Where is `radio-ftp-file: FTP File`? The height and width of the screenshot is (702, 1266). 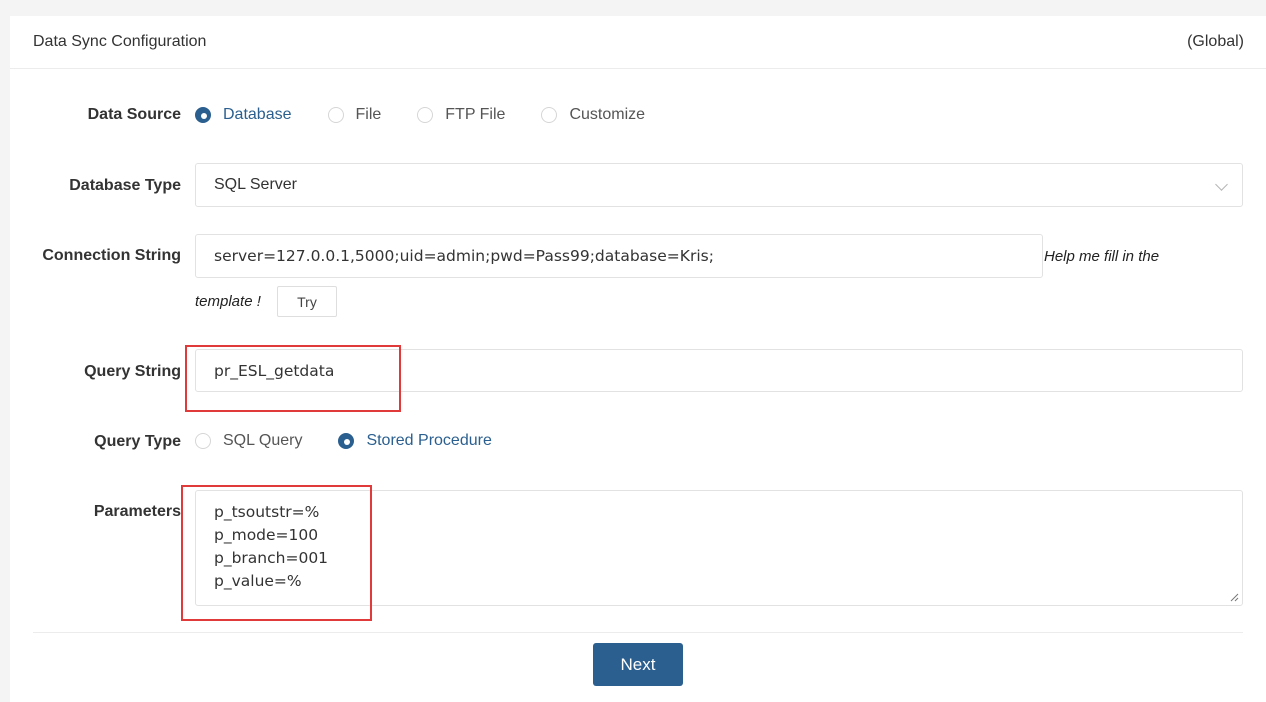
radio-ftp-file: FTP File is located at coordinates (461, 115).